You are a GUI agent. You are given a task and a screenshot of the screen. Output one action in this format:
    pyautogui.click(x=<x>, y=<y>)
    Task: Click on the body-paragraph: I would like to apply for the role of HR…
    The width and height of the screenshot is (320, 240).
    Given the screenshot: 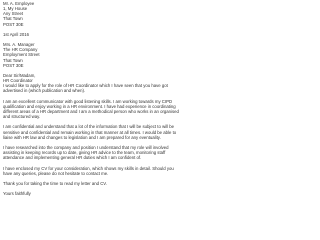 What is the action you would take?
    pyautogui.click(x=106, y=88)
    